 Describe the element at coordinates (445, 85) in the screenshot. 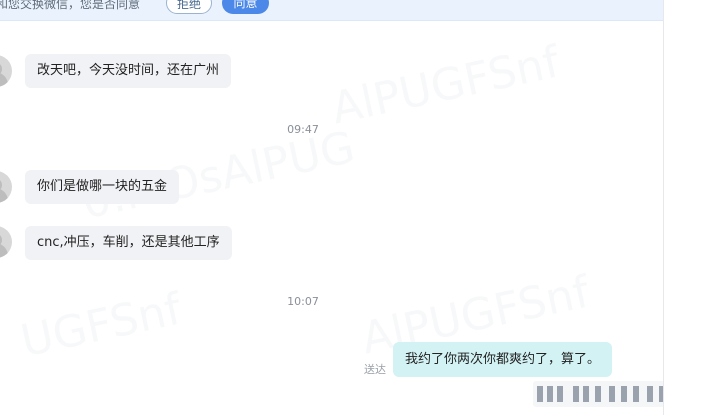

I see `watermark: AlPUGFSnf` at that location.